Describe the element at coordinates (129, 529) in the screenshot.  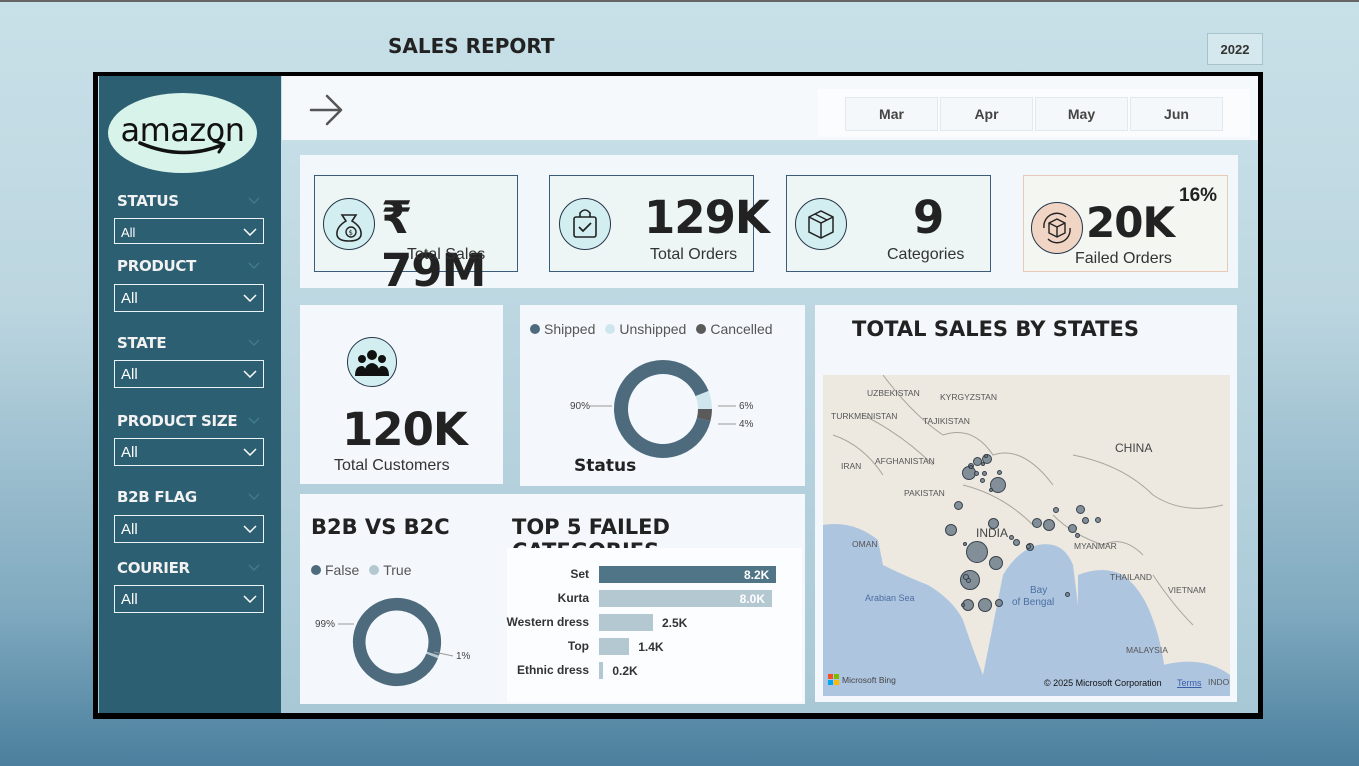
I see `b2b-flag-filter-value: All` at that location.